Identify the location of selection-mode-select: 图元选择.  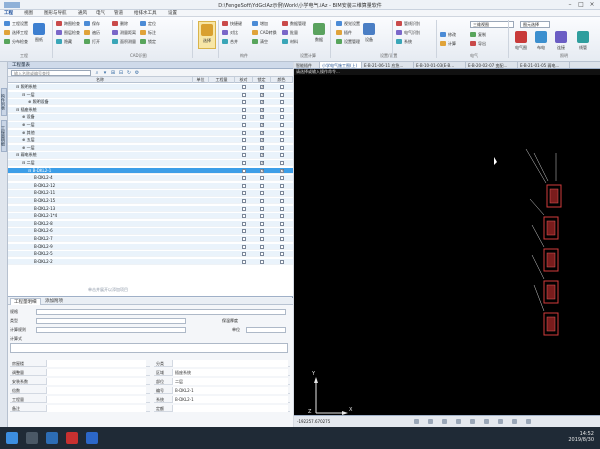
(535, 24).